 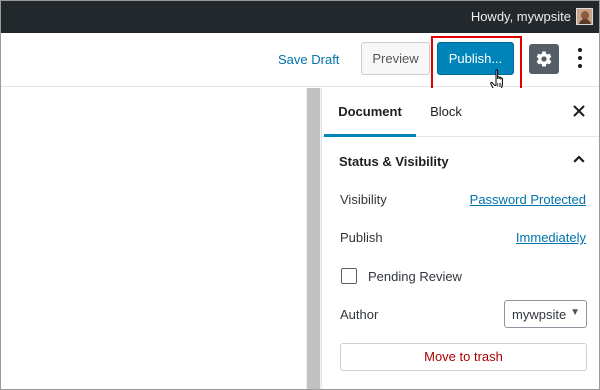 I want to click on settings-button, so click(x=544, y=59).